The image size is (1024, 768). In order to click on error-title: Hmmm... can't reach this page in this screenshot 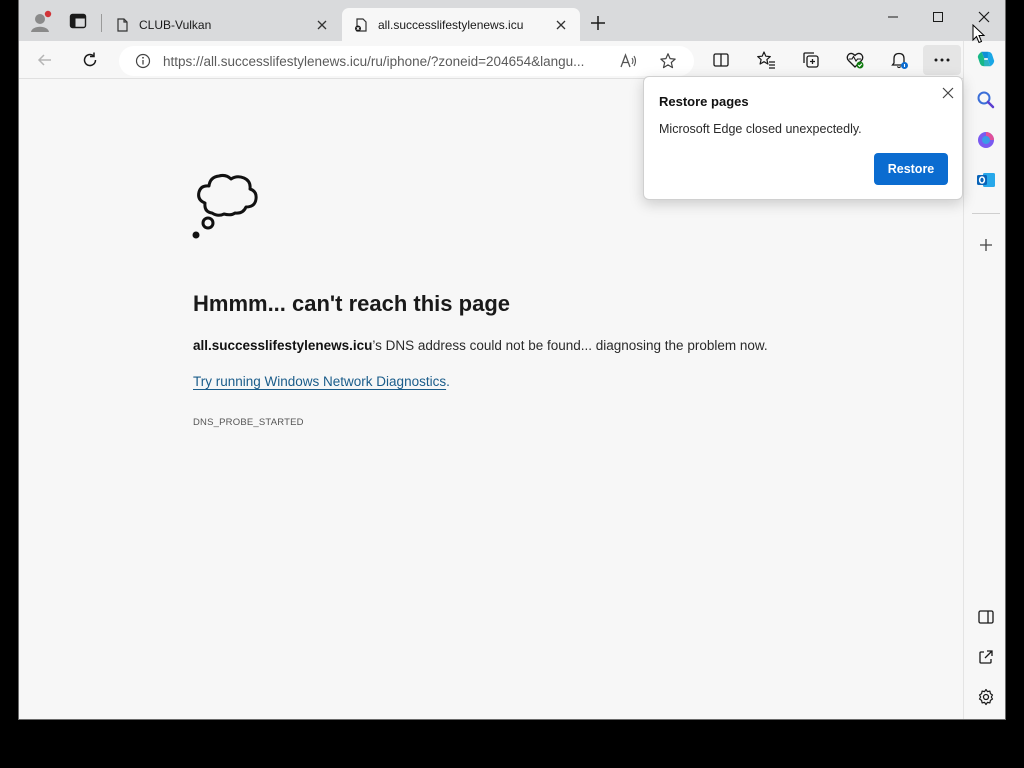, I will do `click(351, 303)`.